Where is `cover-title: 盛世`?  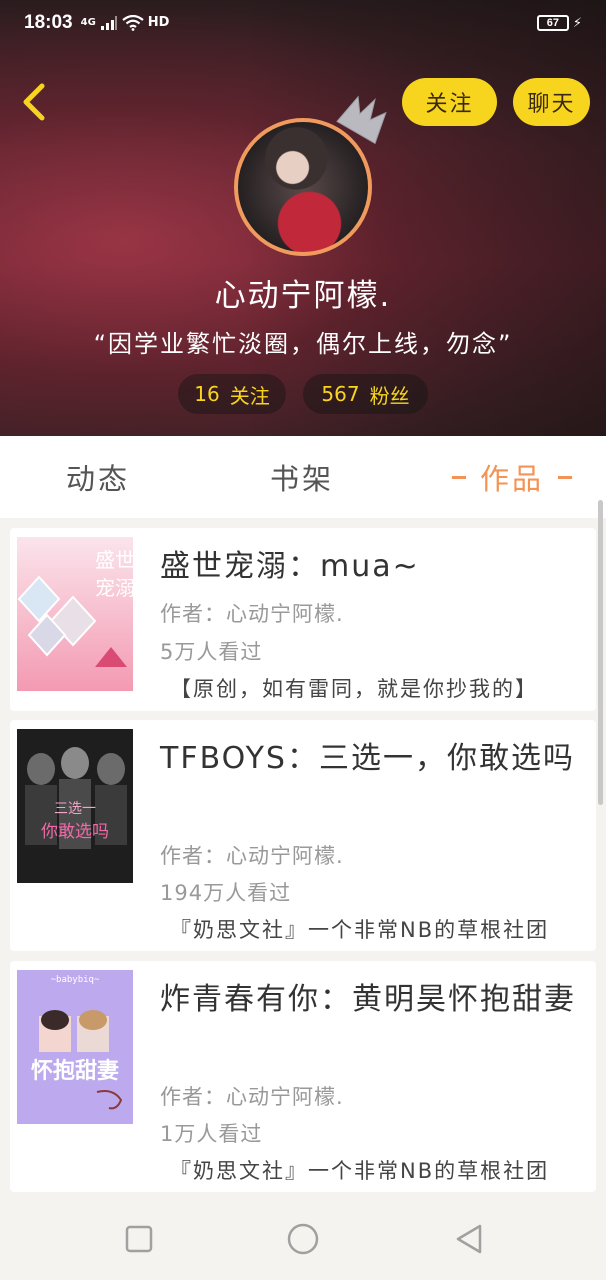 cover-title: 盛世 is located at coordinates (114, 560).